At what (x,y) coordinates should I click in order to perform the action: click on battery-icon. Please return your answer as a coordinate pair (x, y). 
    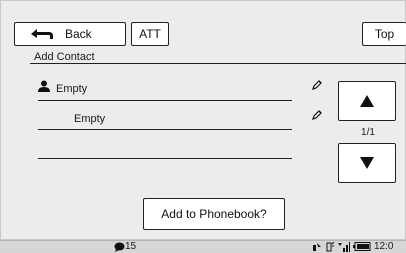
    Looking at the image, I should click on (362, 246).